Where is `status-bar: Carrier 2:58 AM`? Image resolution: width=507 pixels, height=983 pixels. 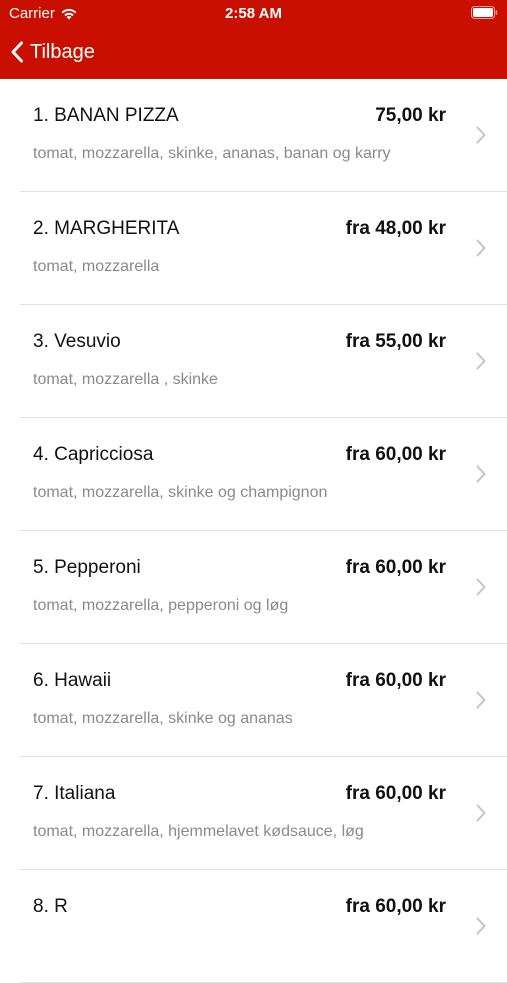
status-bar: Carrier 2:58 AM is located at coordinates (253, 14).